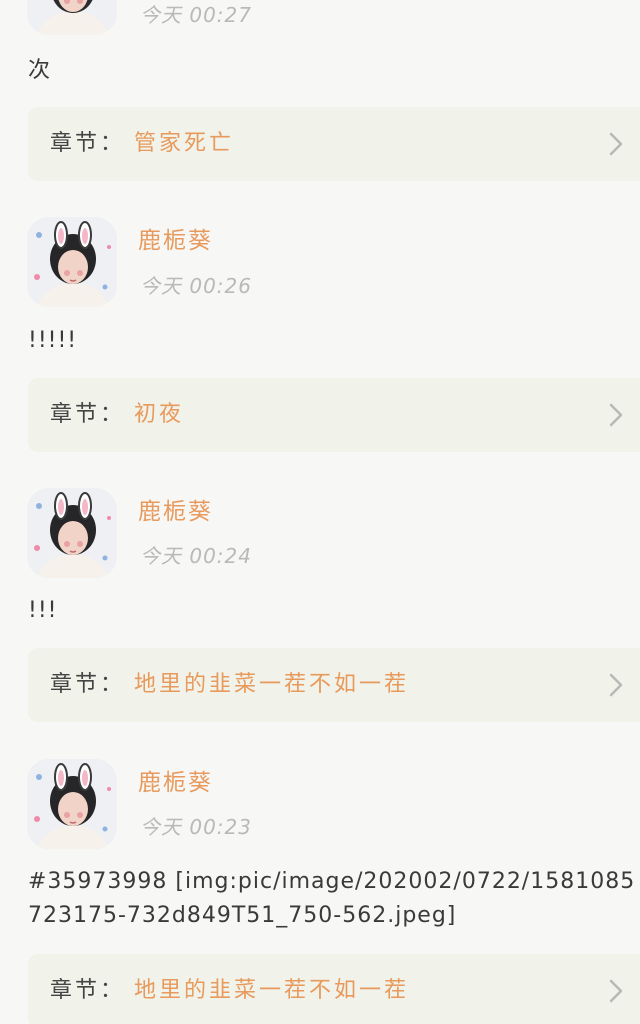 The height and width of the screenshot is (1024, 640). What do you see at coordinates (196, 286) in the screenshot?
I see `comment-time: 今天 00:26` at bounding box center [196, 286].